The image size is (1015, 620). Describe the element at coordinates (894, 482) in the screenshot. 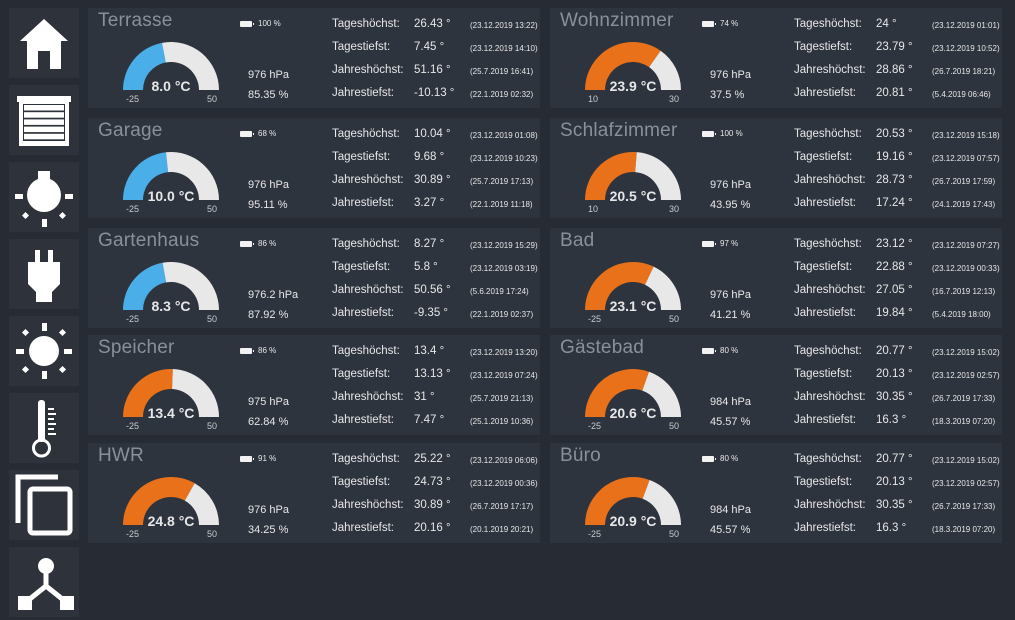

I see `stat-value: 20.13 °` at that location.